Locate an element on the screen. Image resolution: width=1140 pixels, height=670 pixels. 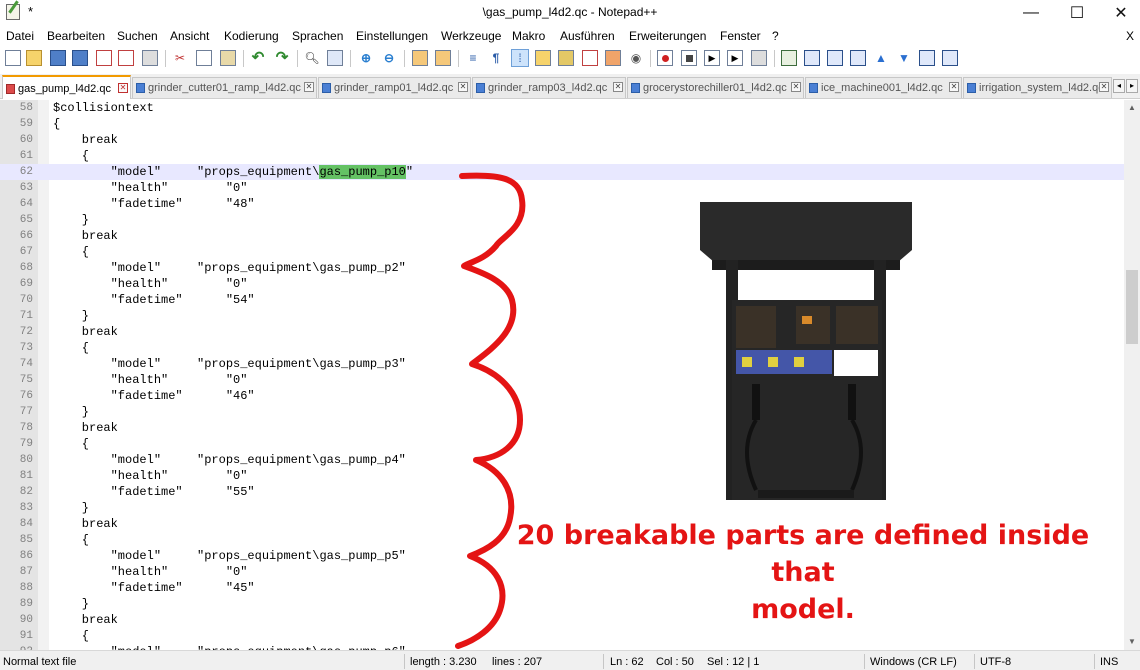
code-line: 91 { is located at coordinates (562, 636).